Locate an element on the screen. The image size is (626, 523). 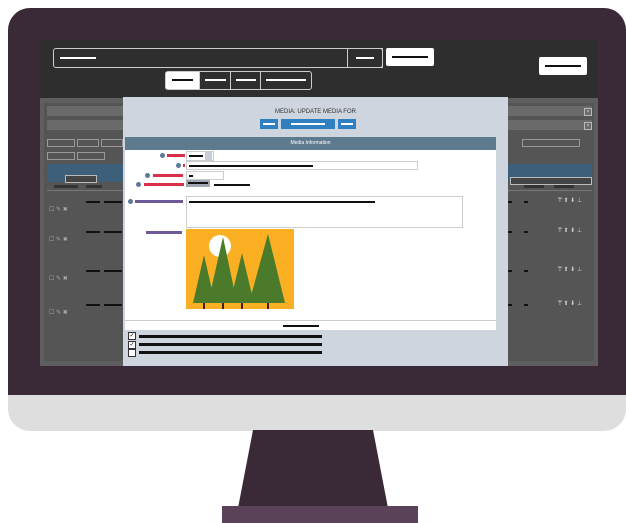
search-input is located at coordinates (218, 58).